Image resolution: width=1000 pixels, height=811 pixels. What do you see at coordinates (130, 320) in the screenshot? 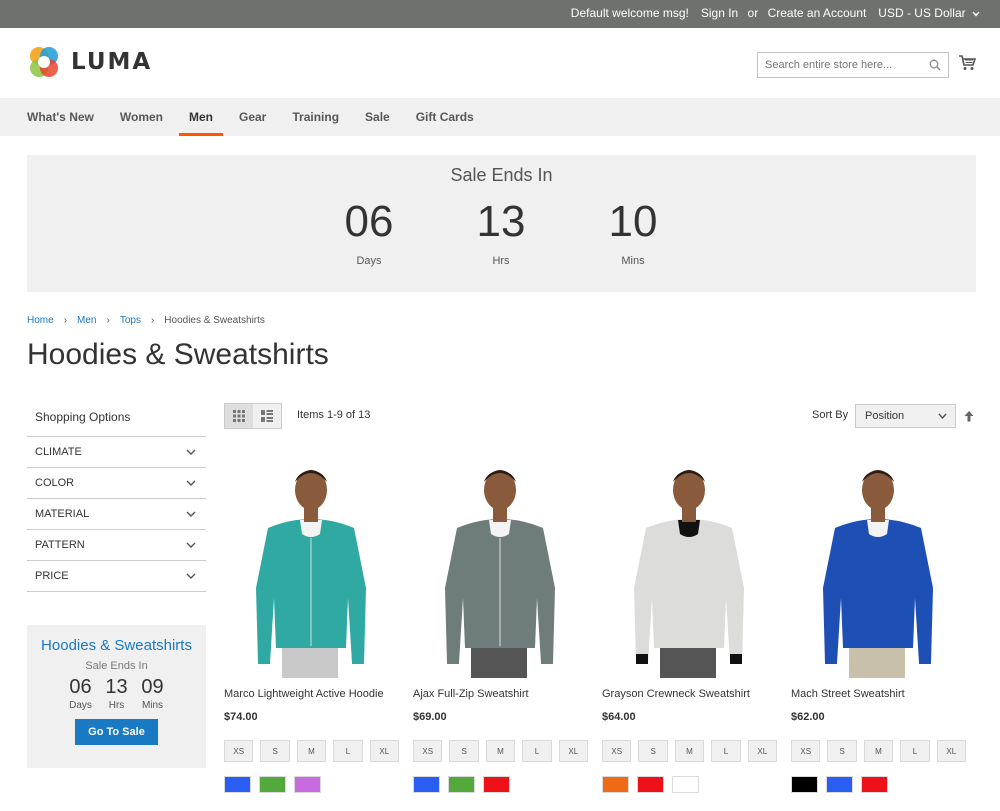
I see `breadcrumb-tops: Tops` at bounding box center [130, 320].